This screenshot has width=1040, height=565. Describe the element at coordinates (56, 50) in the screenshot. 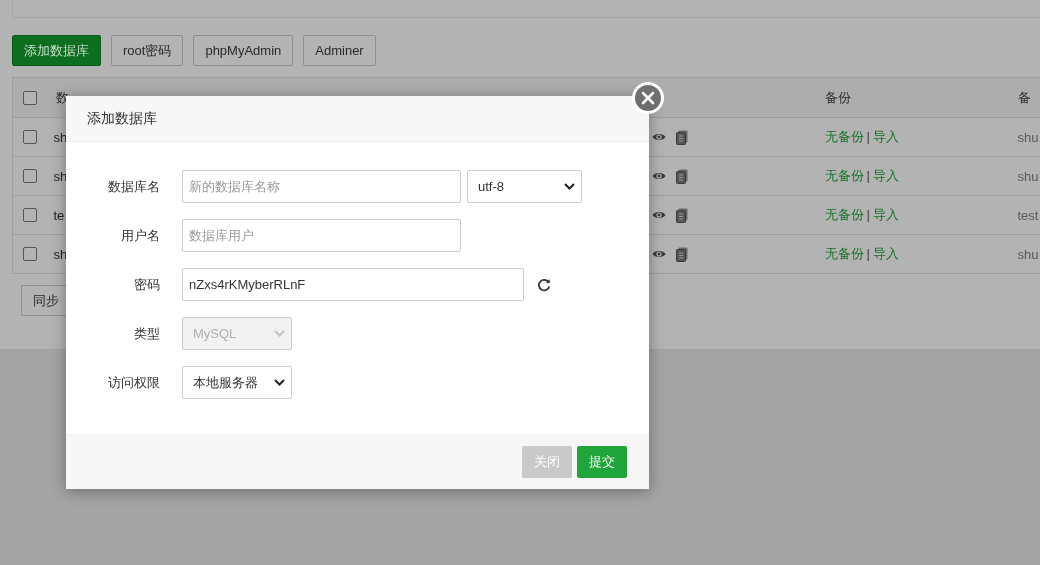

I see `toolbar-button: 添加数据库` at that location.